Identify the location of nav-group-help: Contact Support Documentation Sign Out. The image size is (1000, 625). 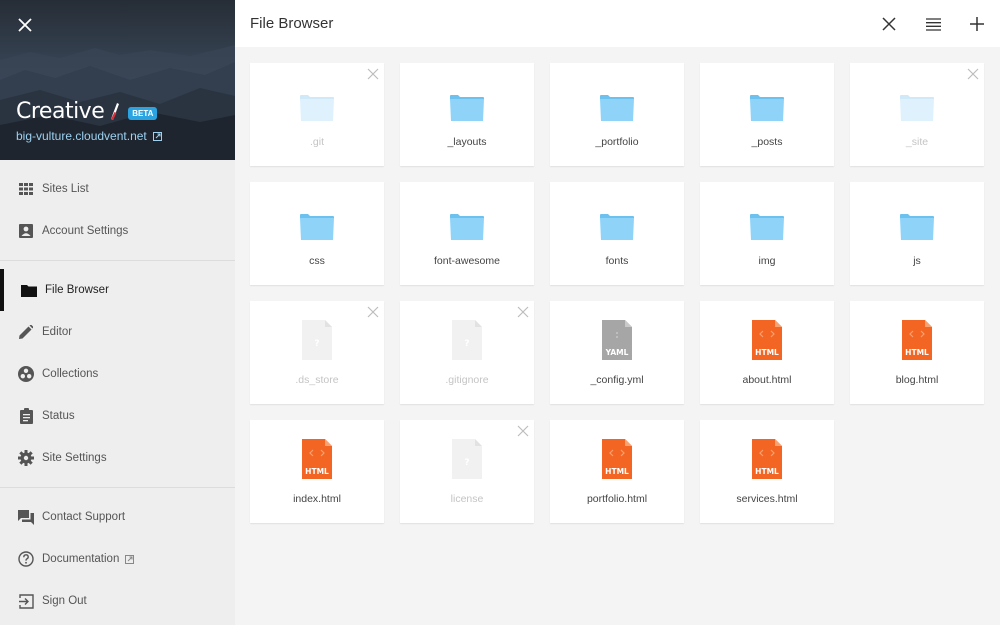
(117, 559).